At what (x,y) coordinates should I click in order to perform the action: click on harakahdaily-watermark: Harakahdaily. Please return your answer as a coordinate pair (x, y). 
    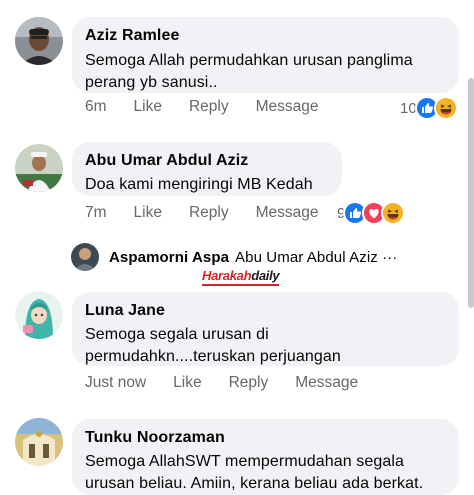
    Looking at the image, I should click on (241, 277).